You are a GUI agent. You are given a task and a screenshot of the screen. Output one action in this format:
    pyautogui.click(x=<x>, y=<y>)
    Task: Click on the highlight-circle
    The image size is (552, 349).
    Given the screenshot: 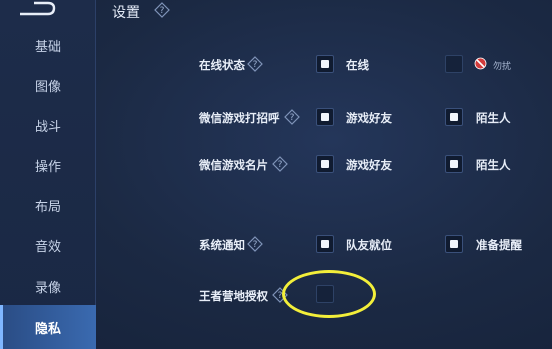 What is the action you would take?
    pyautogui.click(x=329, y=294)
    